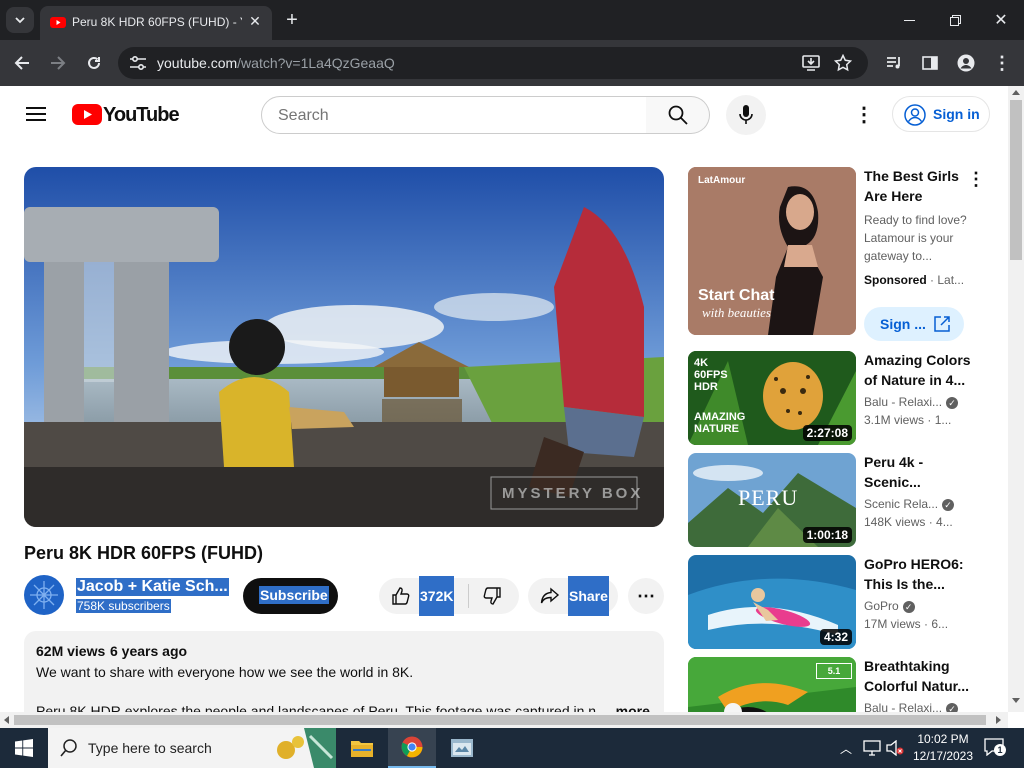 Image resolution: width=1024 pixels, height=768 pixels. I want to click on browser-tab-bar: Peru 8K HDR 60FPS (FUHD) - Yo ✕ + ✕, so click(512, 20).